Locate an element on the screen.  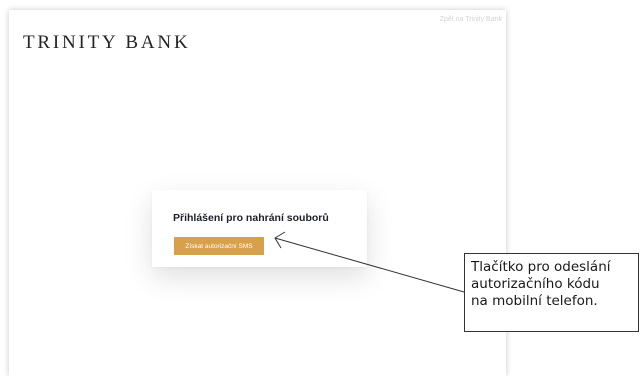
back-to-trinity-bank-link: Zpět na Trinity Bank is located at coordinates (471, 19).